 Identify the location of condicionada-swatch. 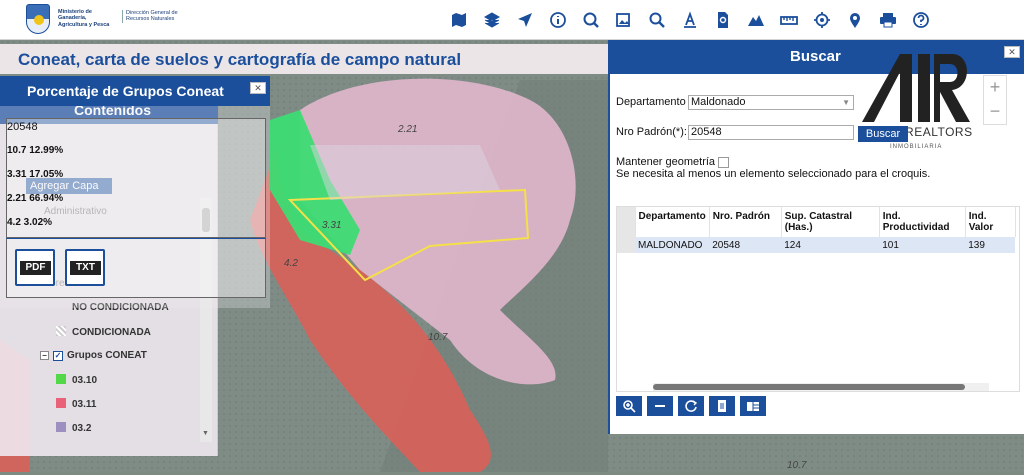
(61, 331).